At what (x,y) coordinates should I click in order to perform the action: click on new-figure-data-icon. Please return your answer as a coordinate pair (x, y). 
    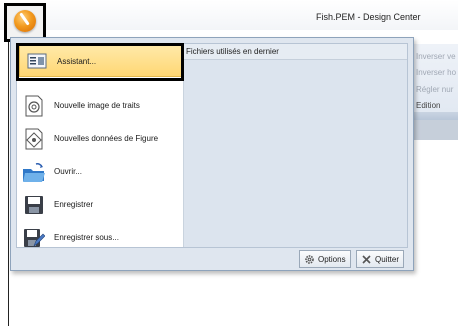
    Looking at the image, I should click on (34, 139).